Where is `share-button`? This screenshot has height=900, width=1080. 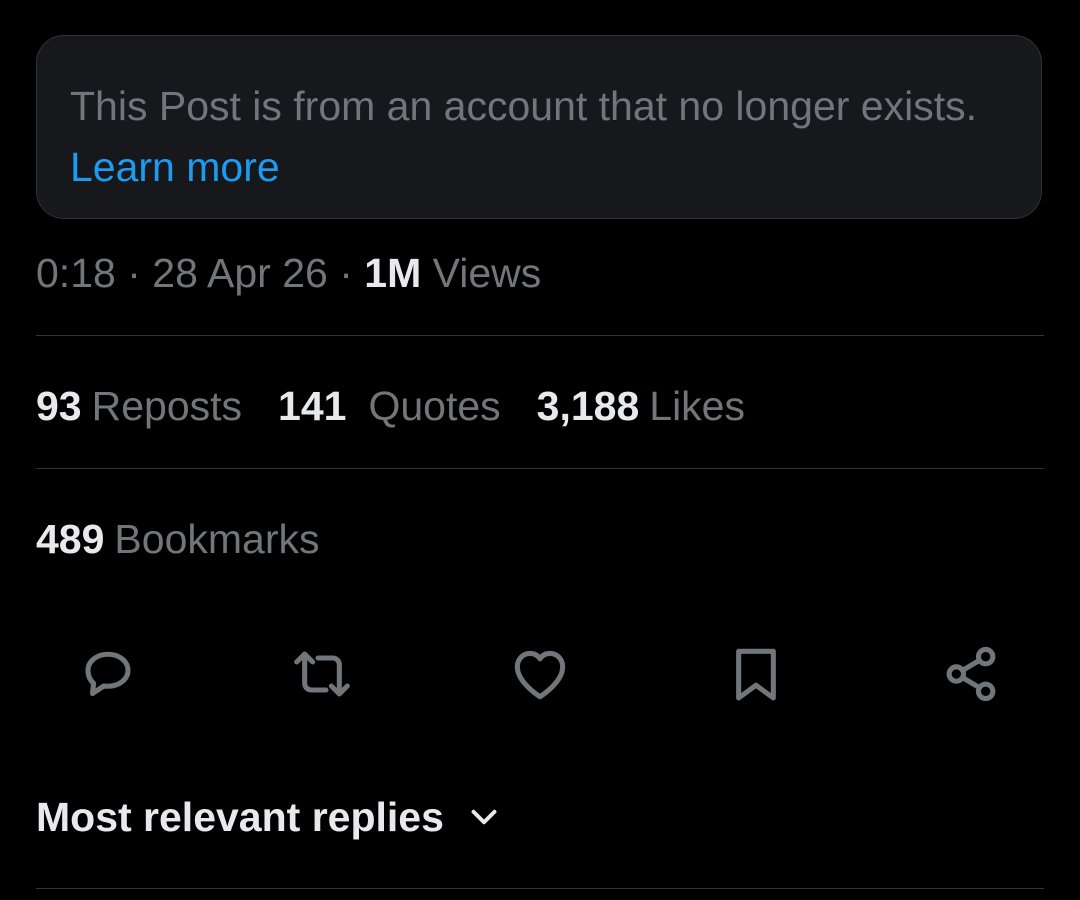 share-button is located at coordinates (971, 674).